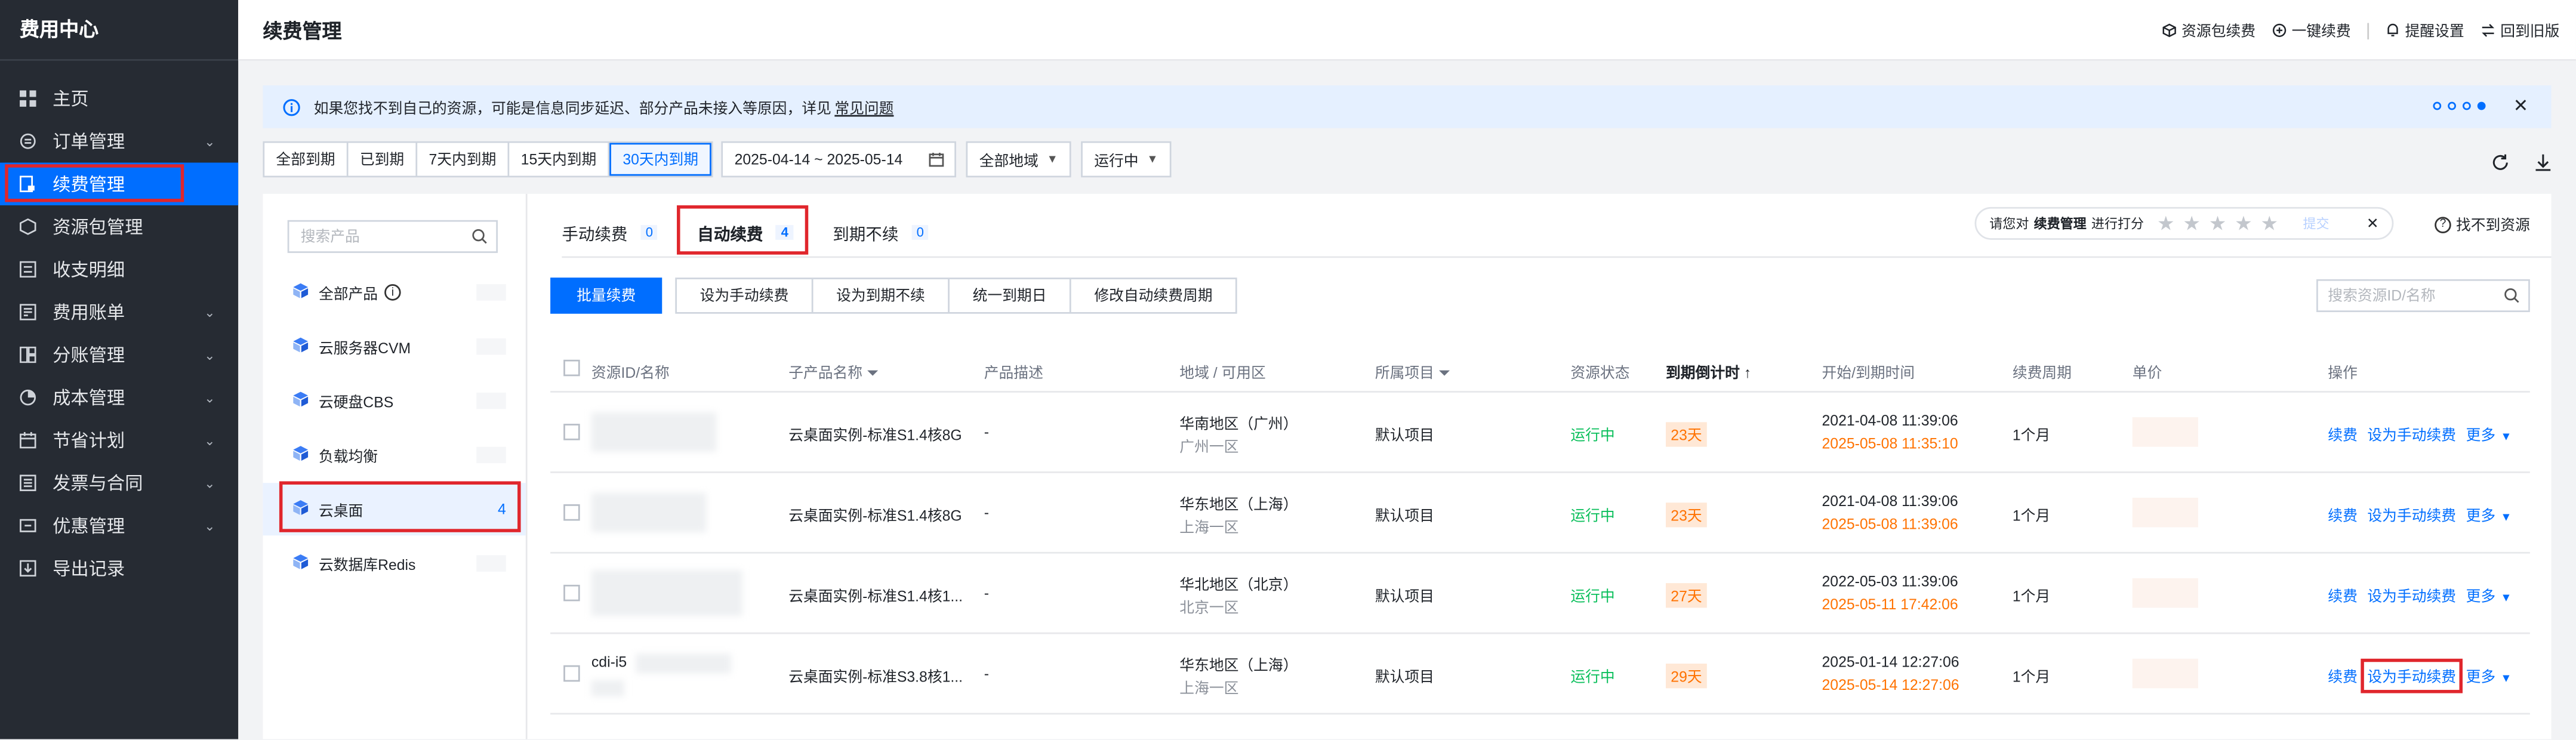 Image resolution: width=2576 pixels, height=740 pixels. I want to click on sidebar-item-1: 订单管理 ⌄, so click(119, 141).